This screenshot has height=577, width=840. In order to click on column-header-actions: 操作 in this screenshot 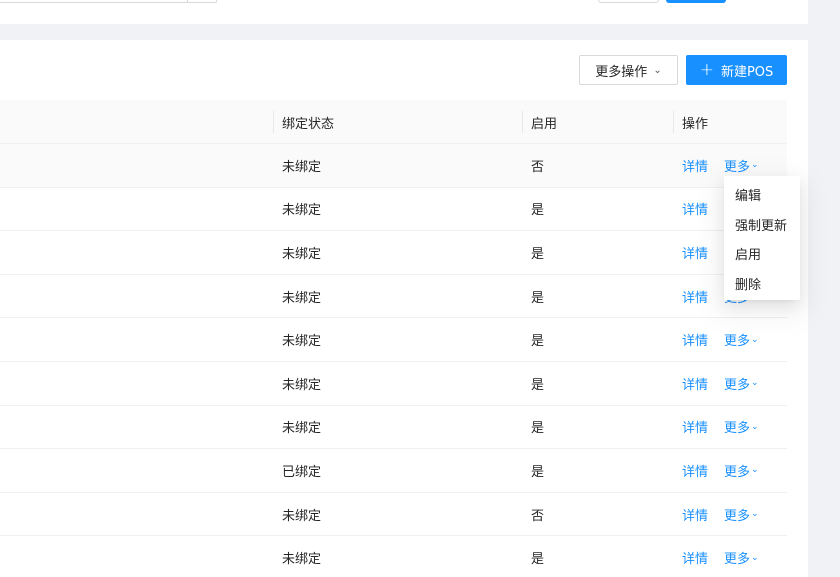, I will do `click(695, 124)`.